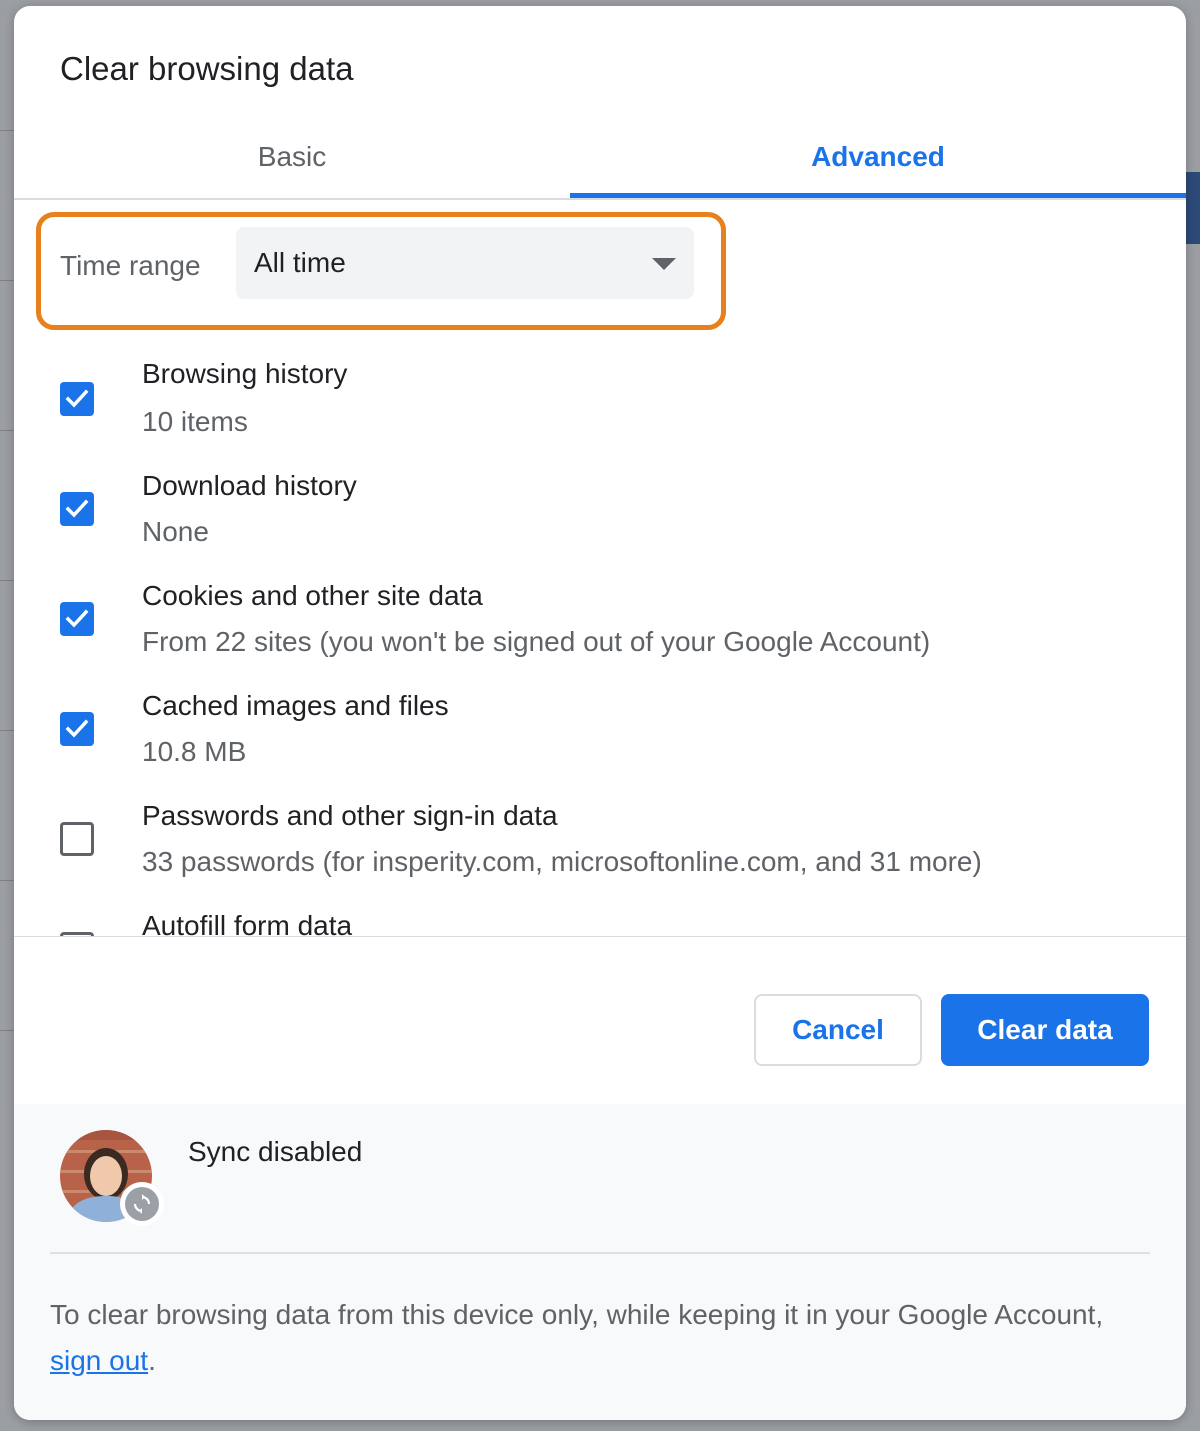 The width and height of the screenshot is (1200, 1431). I want to click on cached-images-title: Cached images and files, so click(295, 705).